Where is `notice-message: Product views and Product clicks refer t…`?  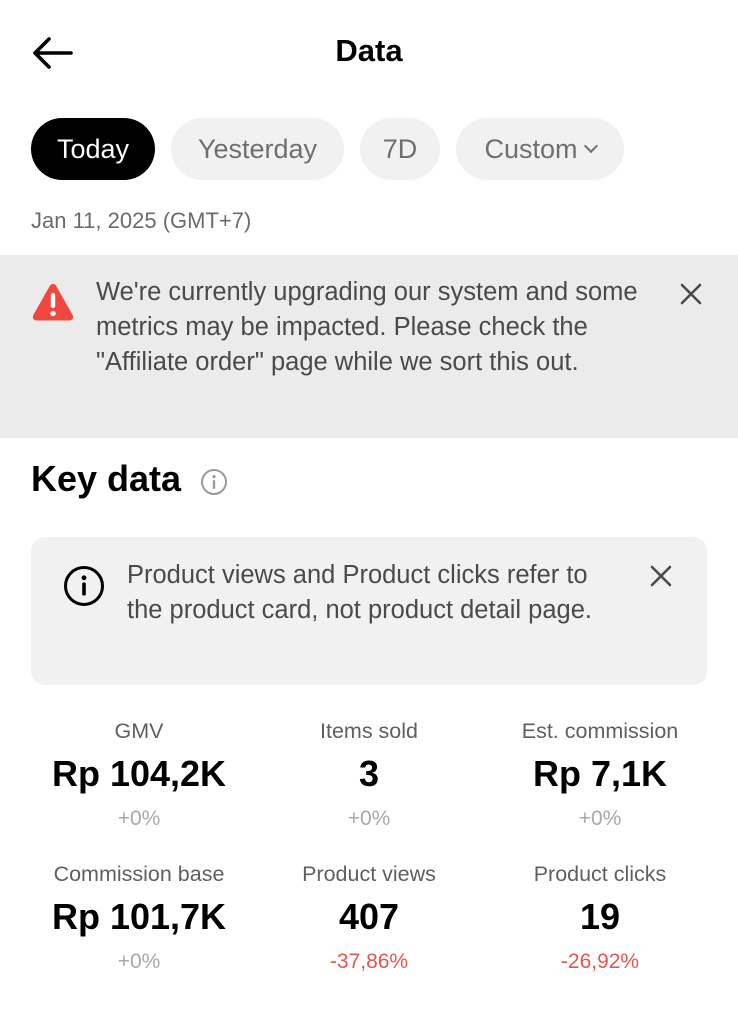
notice-message: Product views and Product clicks refer t… is located at coordinates (359, 592).